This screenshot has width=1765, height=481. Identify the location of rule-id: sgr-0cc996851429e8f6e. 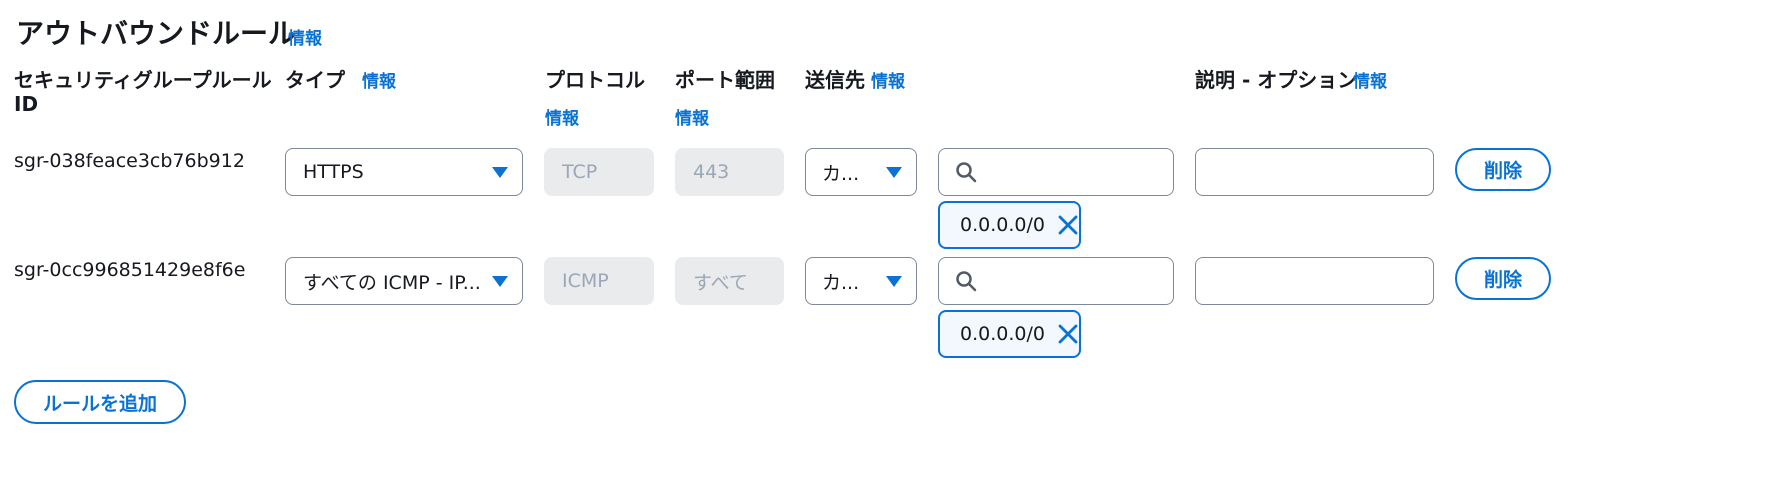
(130, 270).